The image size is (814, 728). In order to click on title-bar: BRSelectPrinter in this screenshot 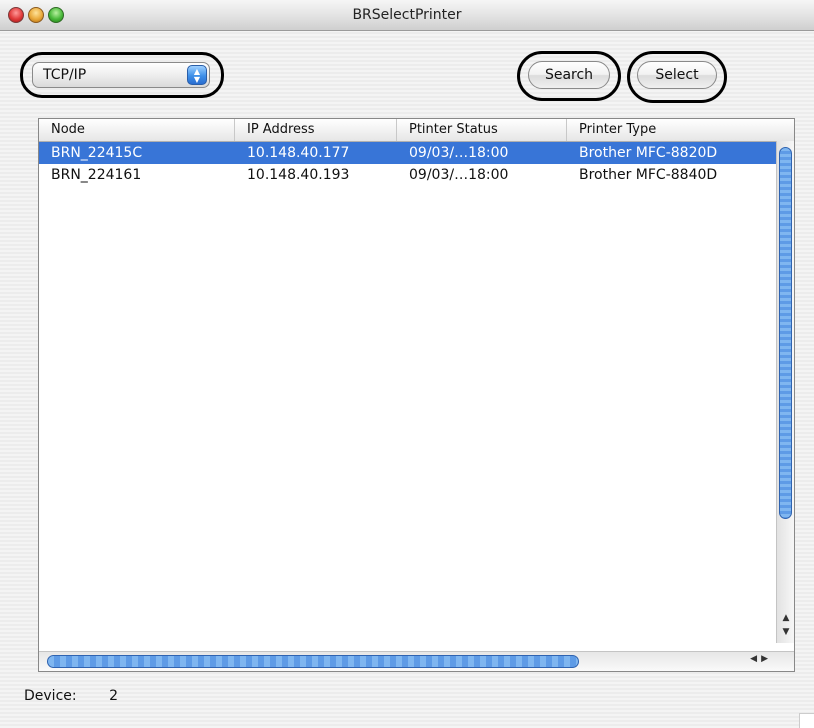, I will do `click(407, 15)`.